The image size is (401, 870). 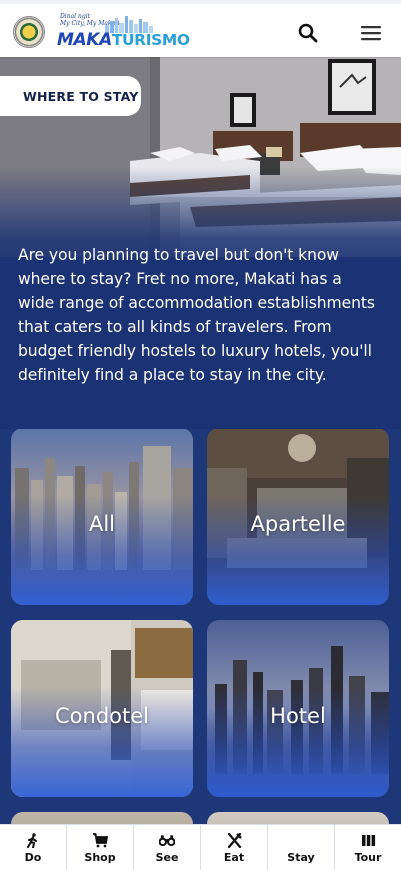 I want to click on makati-seal-icon, so click(x=29, y=32).